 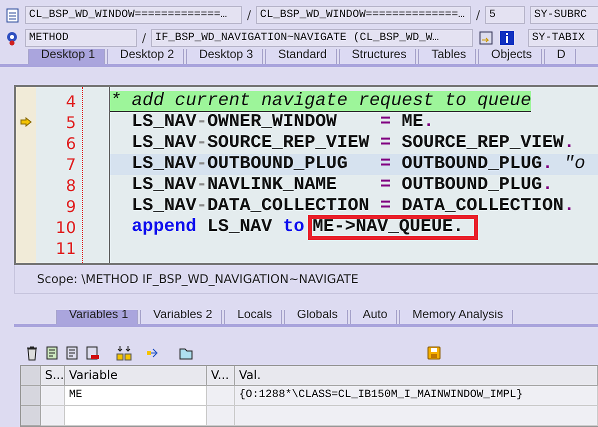 I want to click on desktop-tab: Desktop 1, so click(x=67, y=56).